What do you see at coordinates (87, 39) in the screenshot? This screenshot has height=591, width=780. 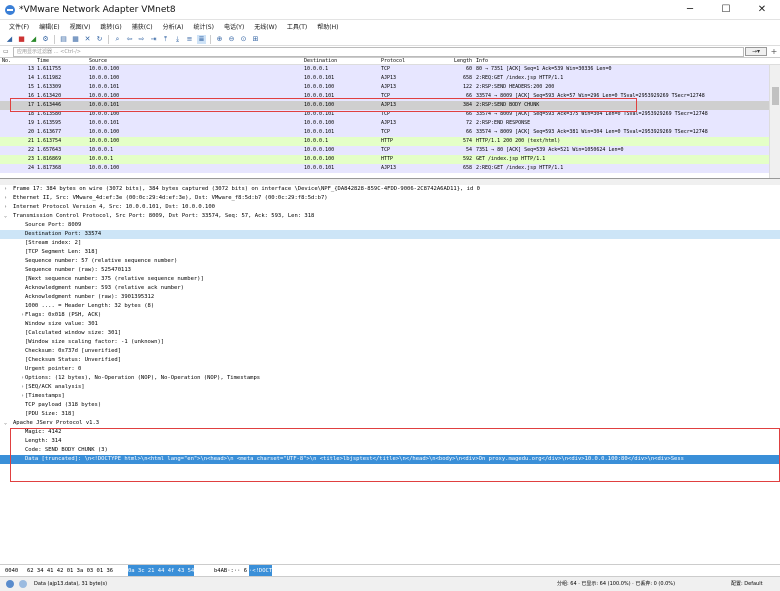 I see `close-file-icon: ✕` at bounding box center [87, 39].